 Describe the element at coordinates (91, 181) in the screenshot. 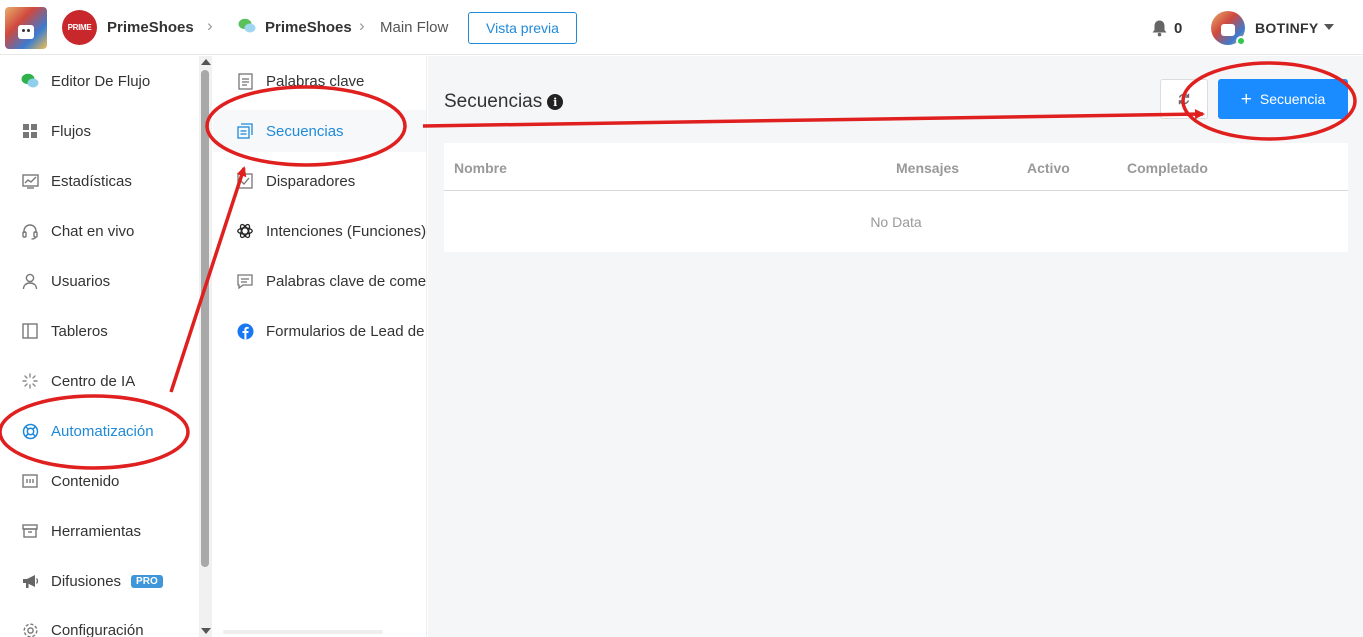

I see `sidebar-item-label: Estadísticas` at that location.